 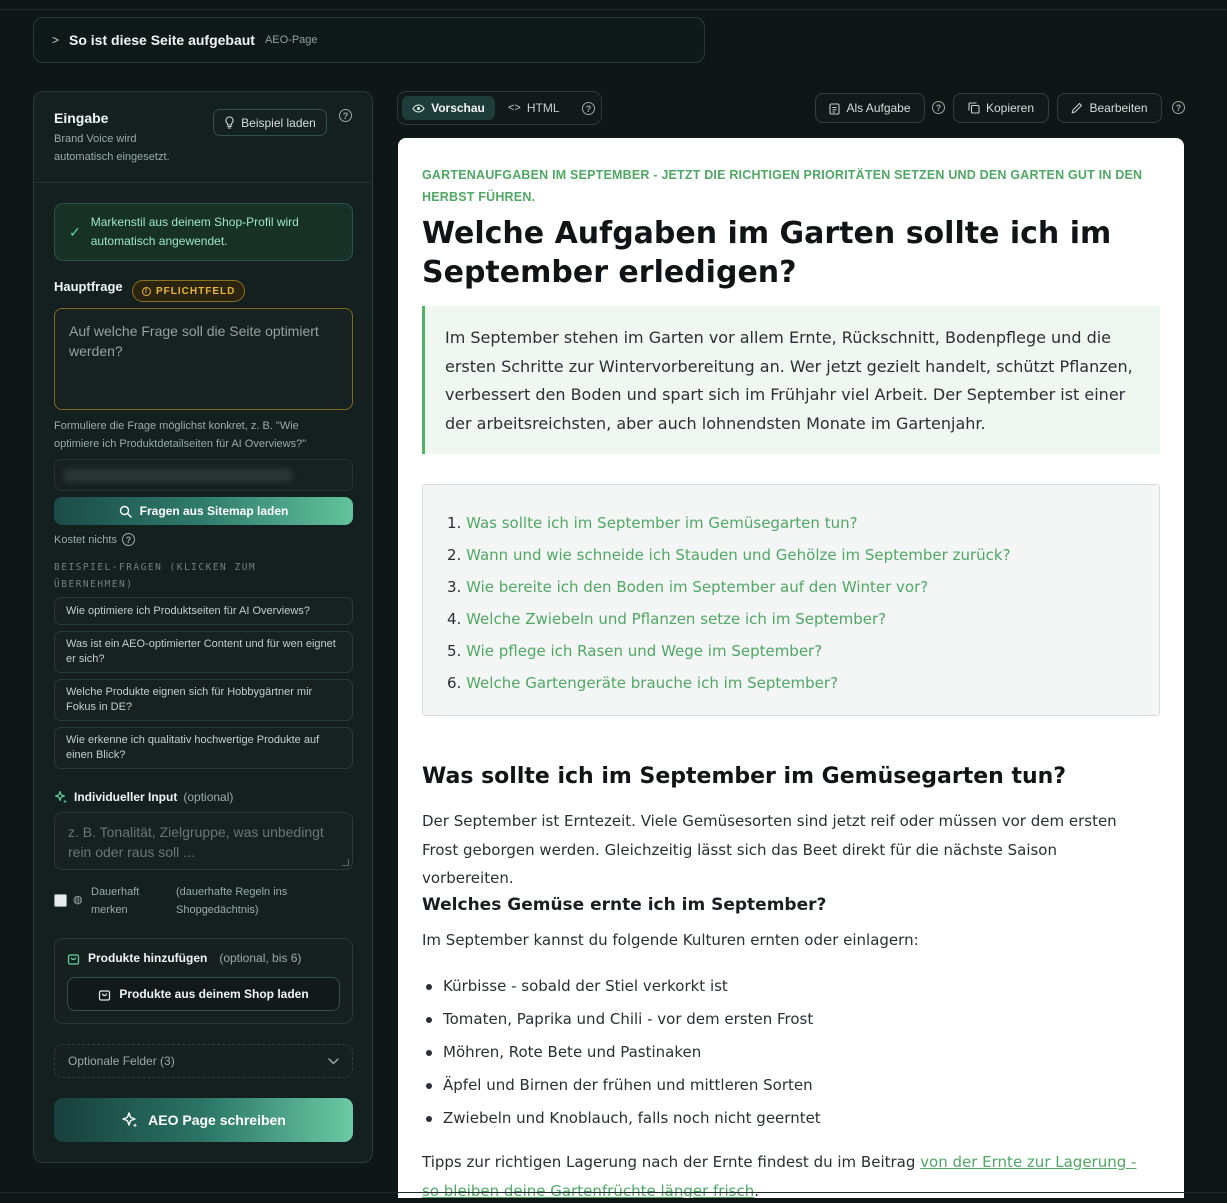 I want to click on shopping-bag-icon, so click(x=73, y=959).